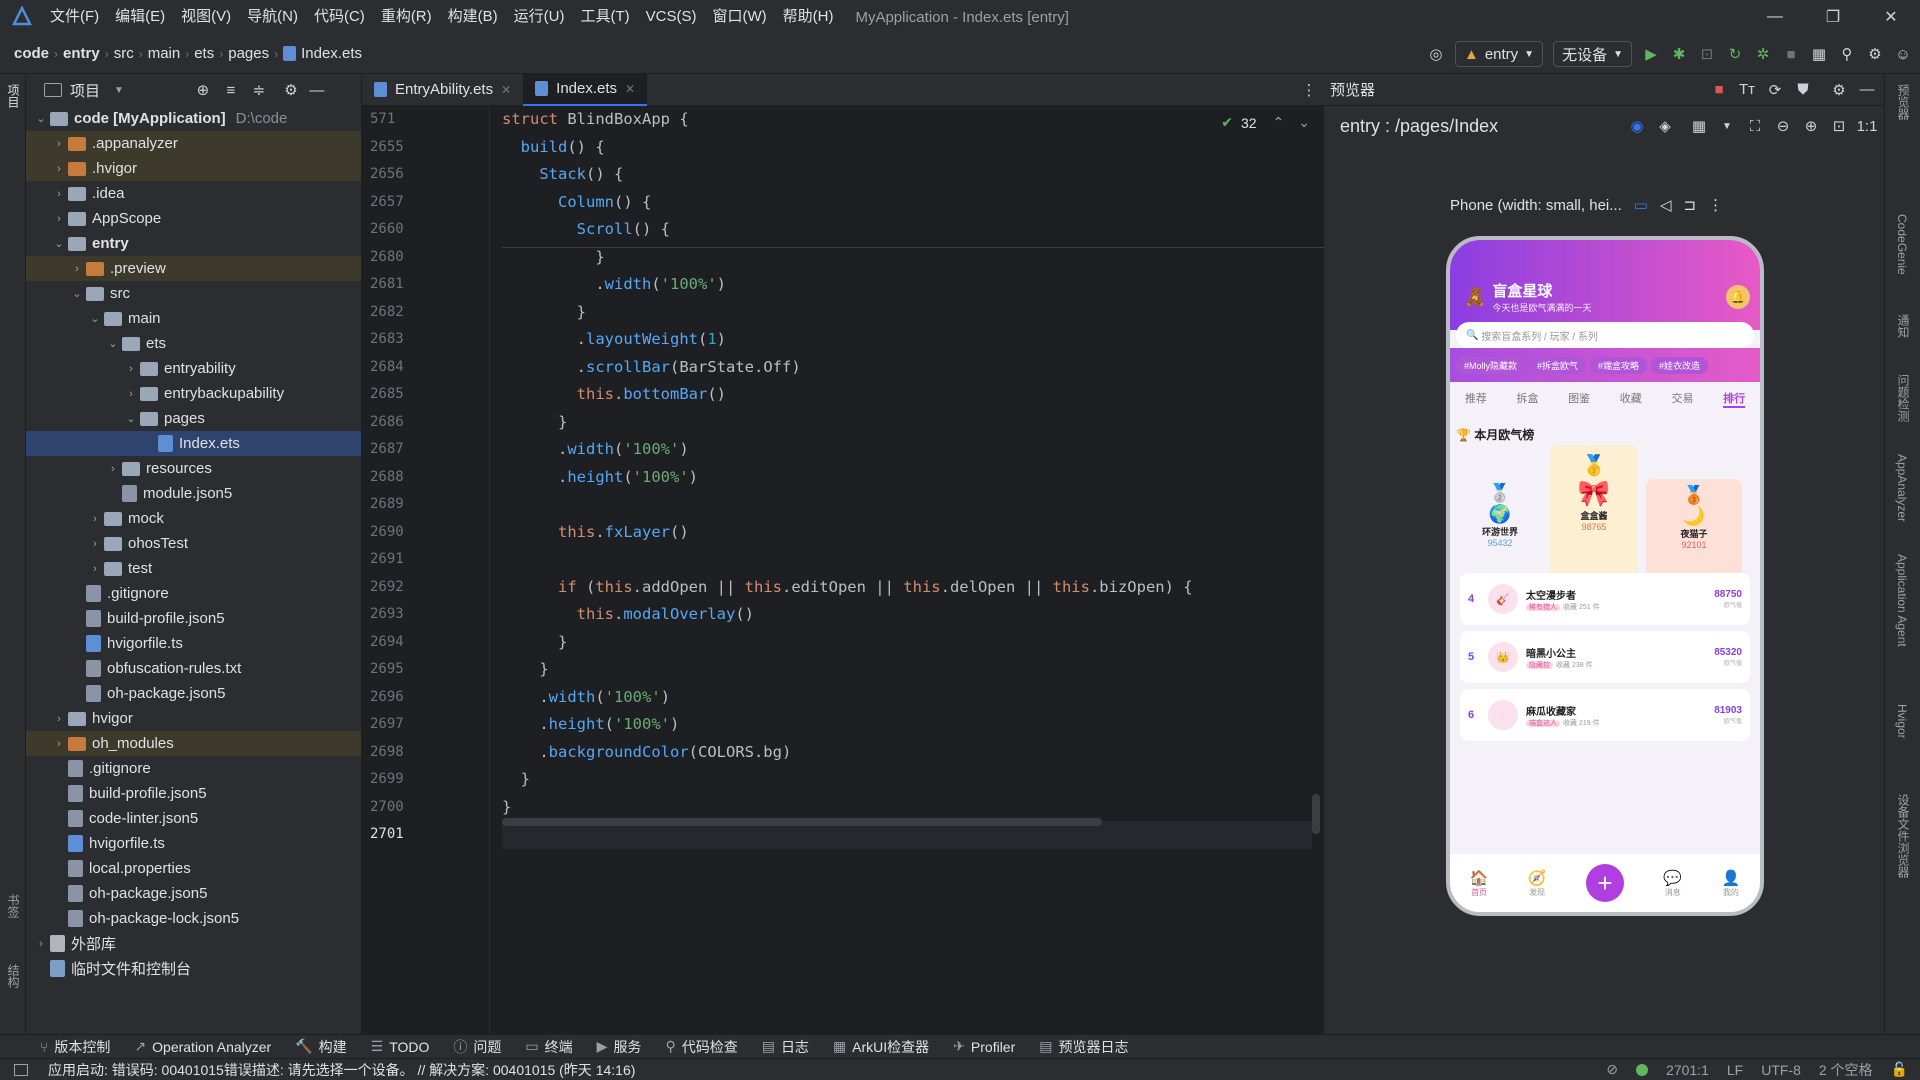  I want to click on code-line: .height('100%'), so click(907, 478).